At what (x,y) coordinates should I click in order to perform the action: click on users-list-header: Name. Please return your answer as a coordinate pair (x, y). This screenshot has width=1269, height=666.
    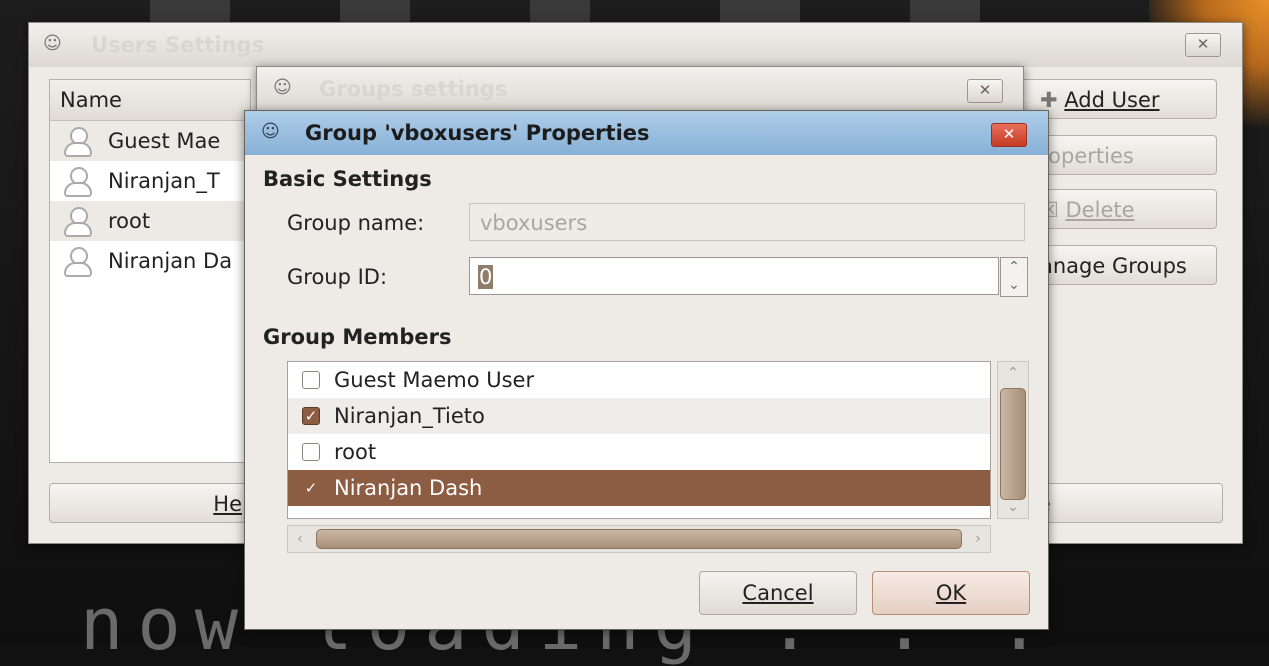
    Looking at the image, I should click on (150, 100).